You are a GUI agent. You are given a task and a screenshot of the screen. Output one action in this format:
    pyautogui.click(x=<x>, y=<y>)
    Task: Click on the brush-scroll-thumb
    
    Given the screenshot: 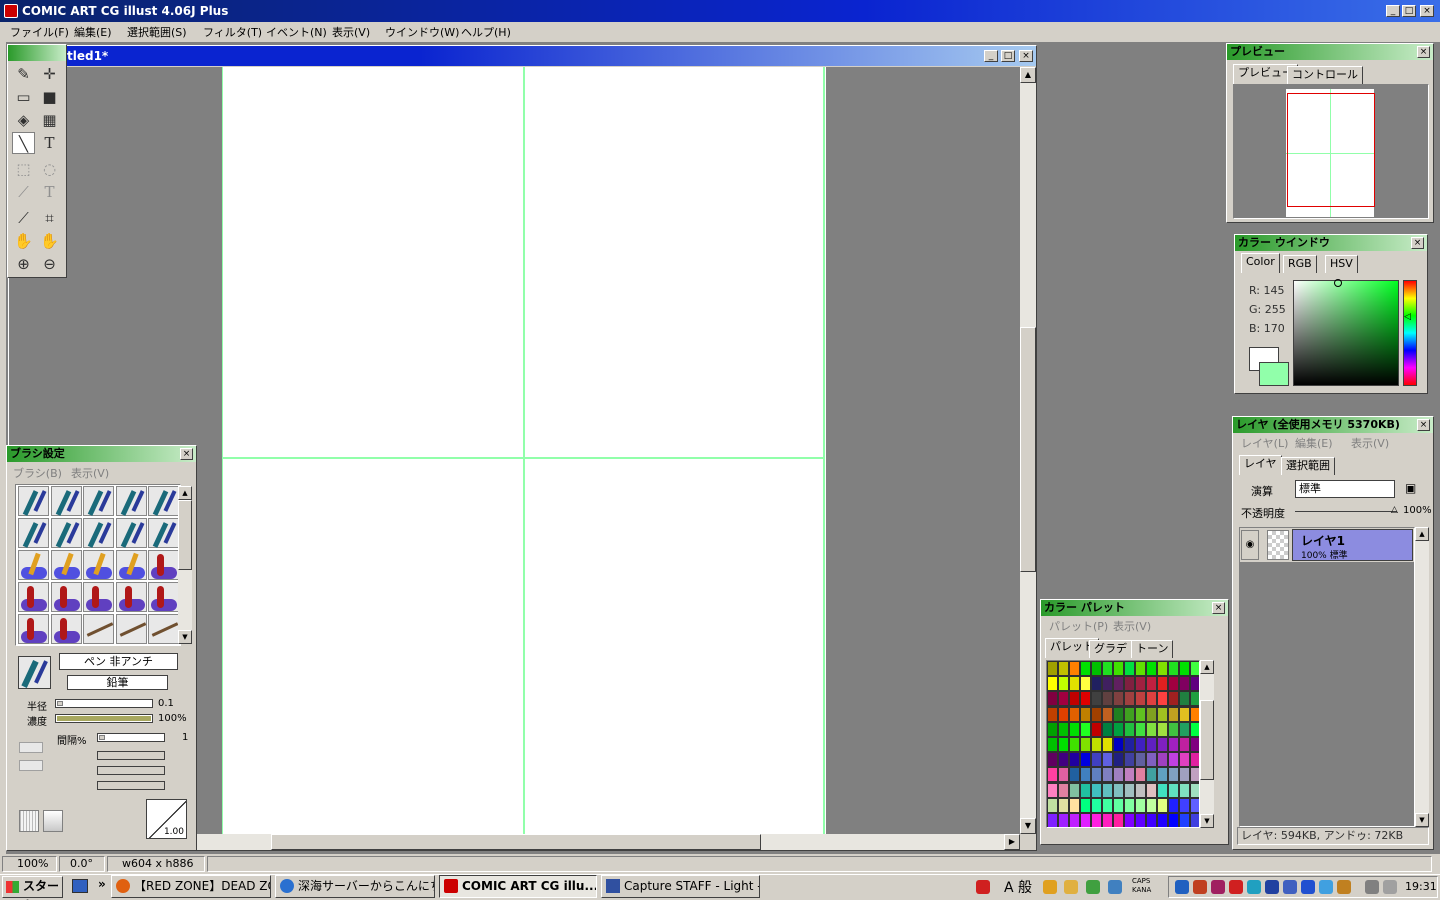 What is the action you would take?
    pyautogui.click(x=185, y=535)
    